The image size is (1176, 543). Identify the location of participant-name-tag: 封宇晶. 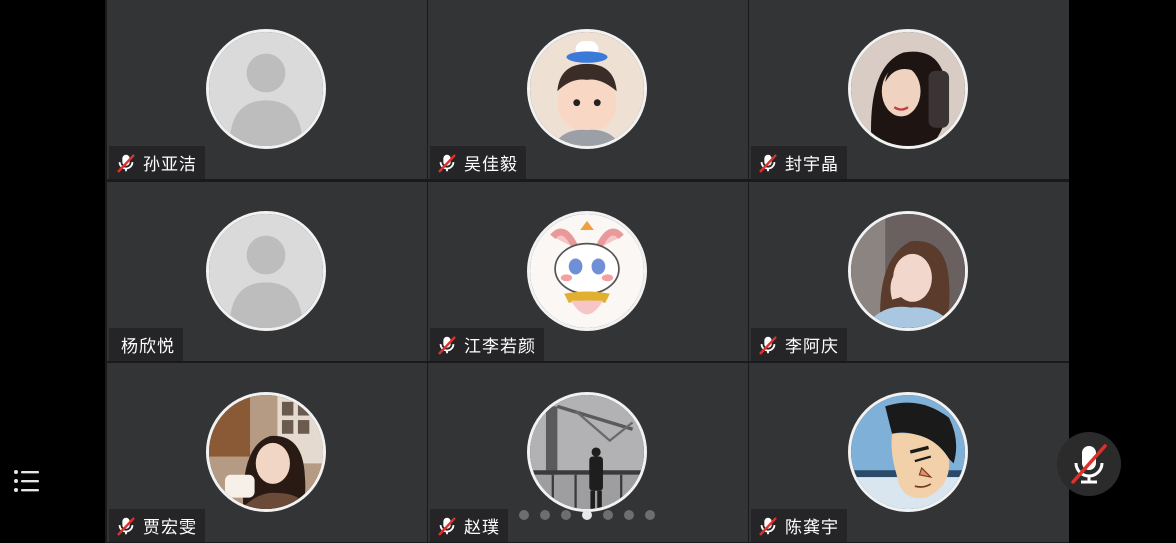
(799, 162).